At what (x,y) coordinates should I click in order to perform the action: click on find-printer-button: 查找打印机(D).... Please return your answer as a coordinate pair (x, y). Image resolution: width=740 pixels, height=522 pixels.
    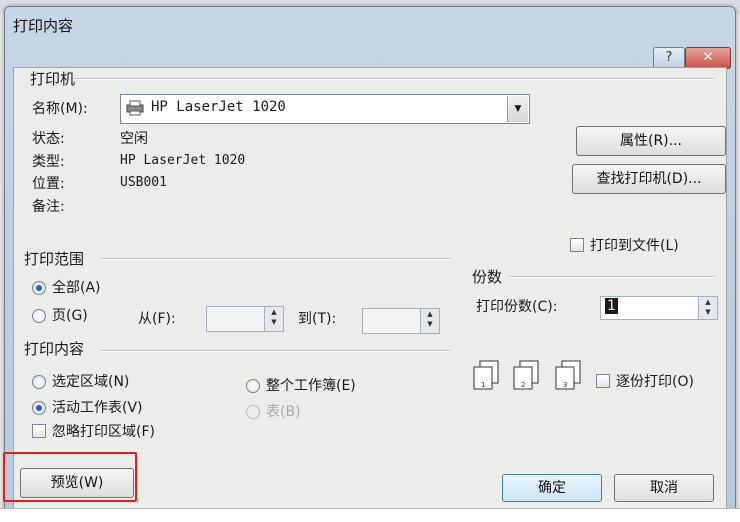
    Looking at the image, I should click on (649, 179).